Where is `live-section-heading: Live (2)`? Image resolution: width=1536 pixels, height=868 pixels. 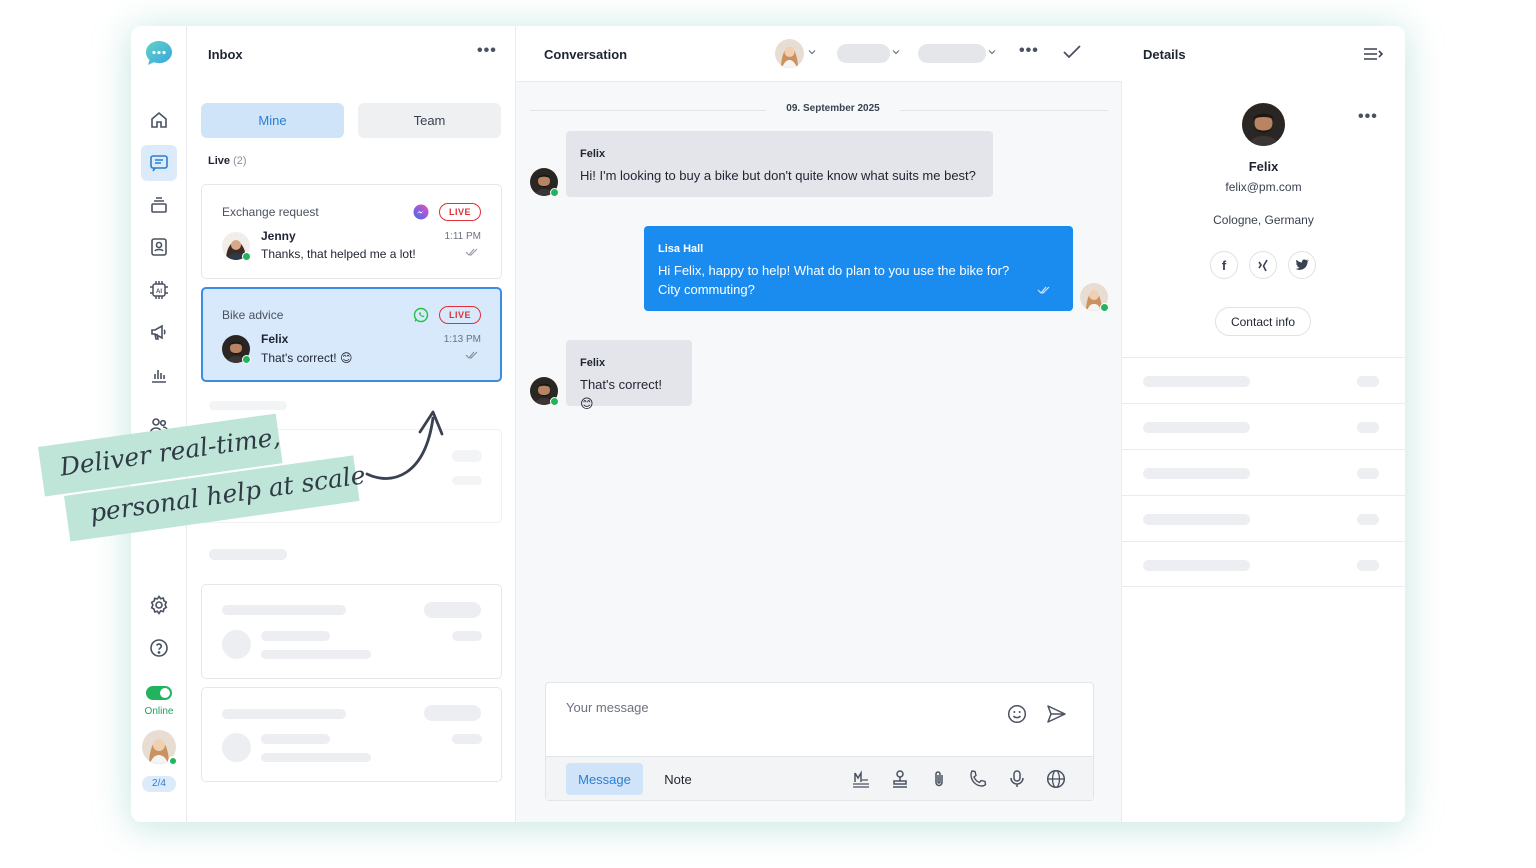
live-section-heading: Live (2) is located at coordinates (227, 161).